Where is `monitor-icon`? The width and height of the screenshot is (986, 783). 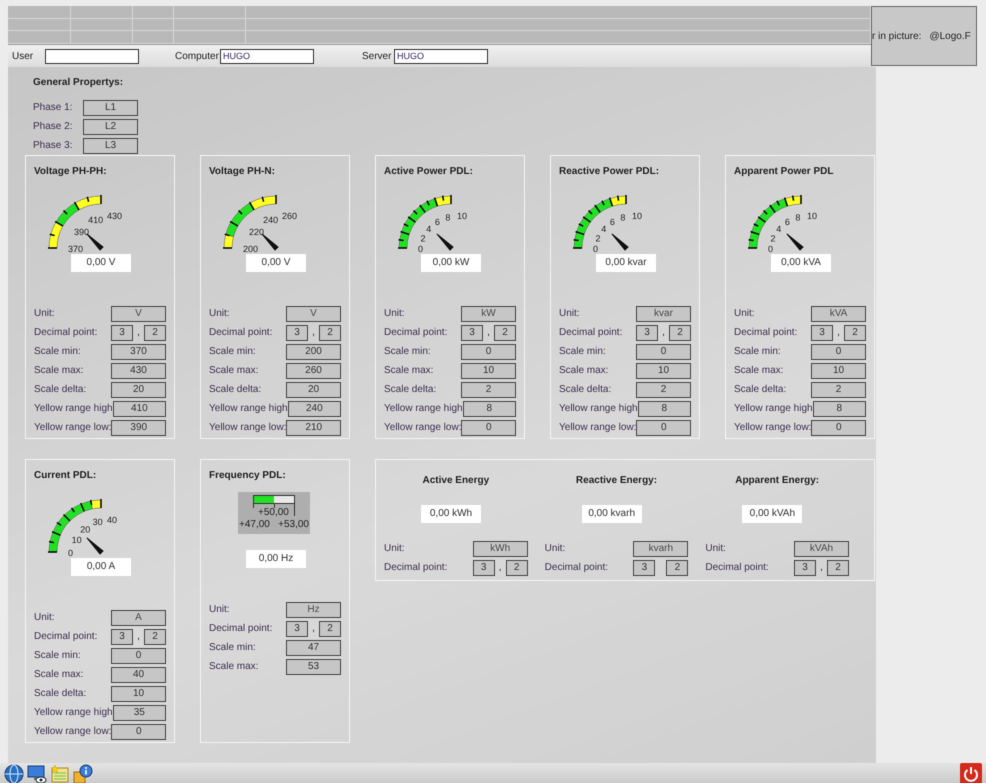
monitor-icon is located at coordinates (37, 773).